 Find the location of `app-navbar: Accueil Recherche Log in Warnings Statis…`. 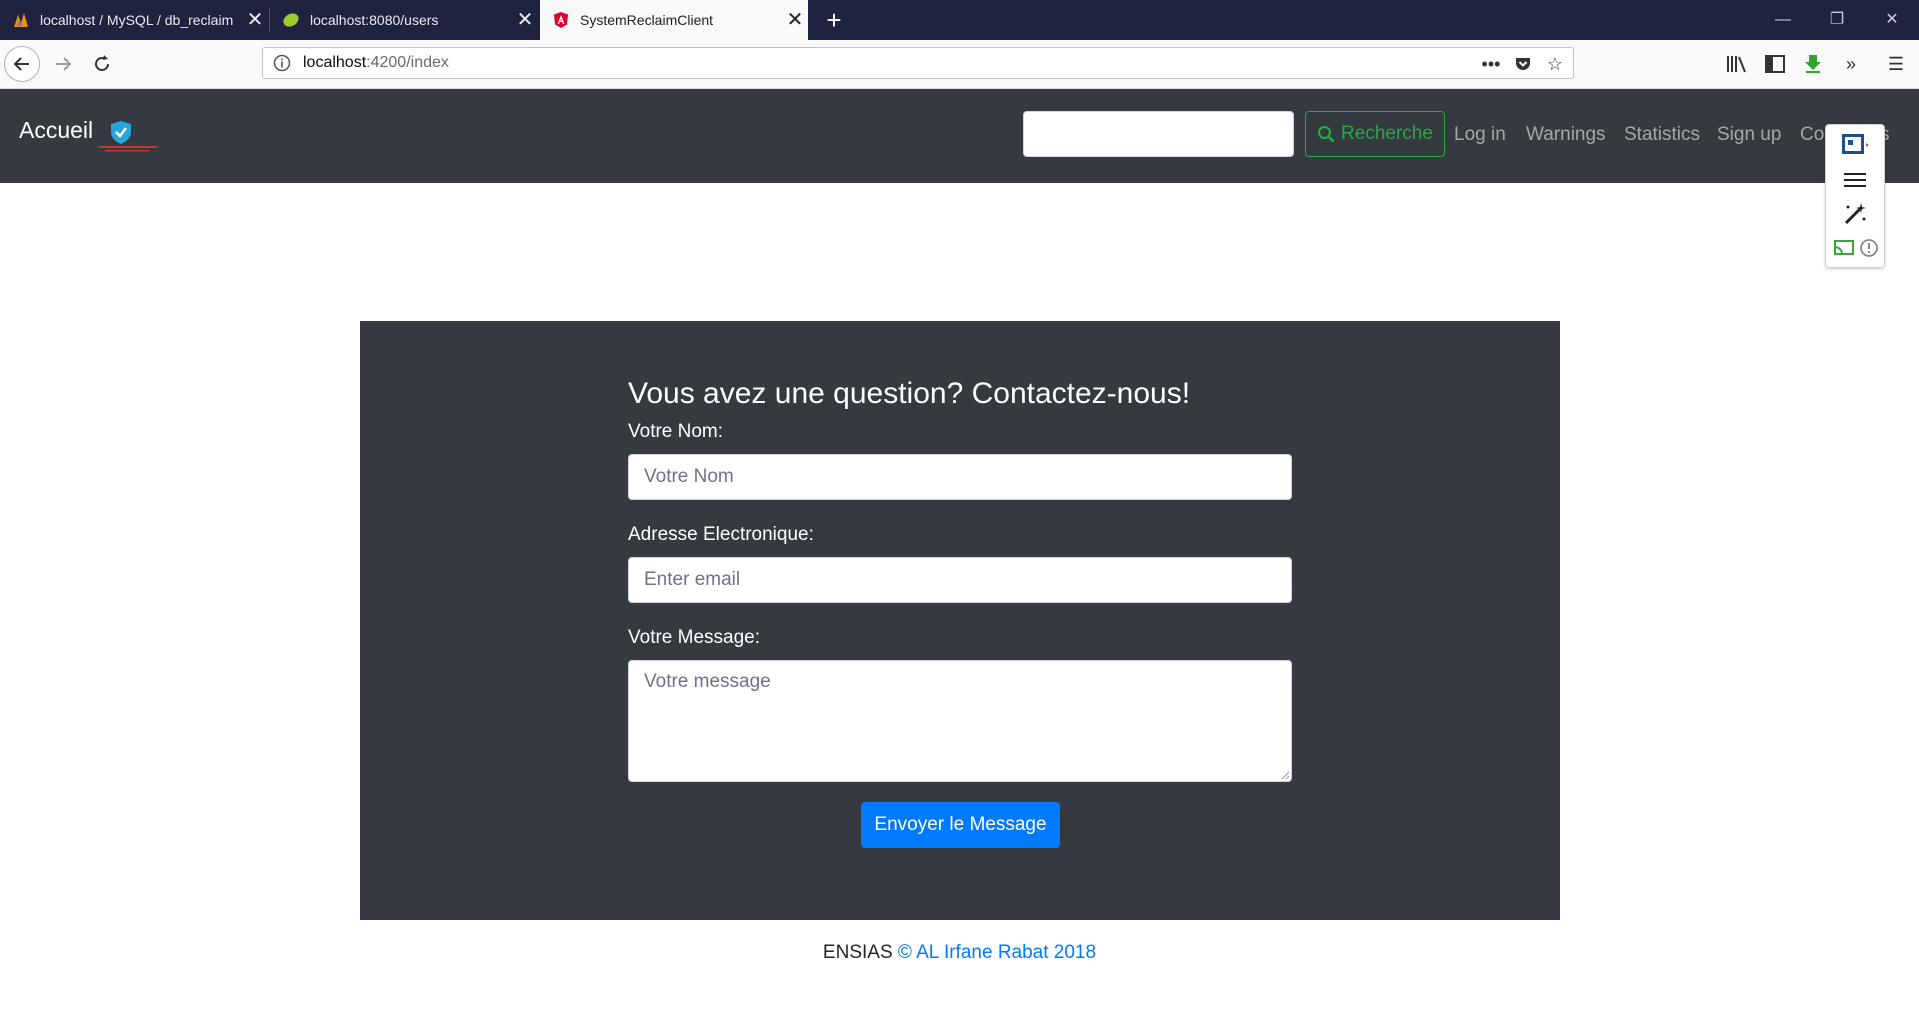

app-navbar: Accueil Recherche Log in Warnings Statis… is located at coordinates (959, 136).